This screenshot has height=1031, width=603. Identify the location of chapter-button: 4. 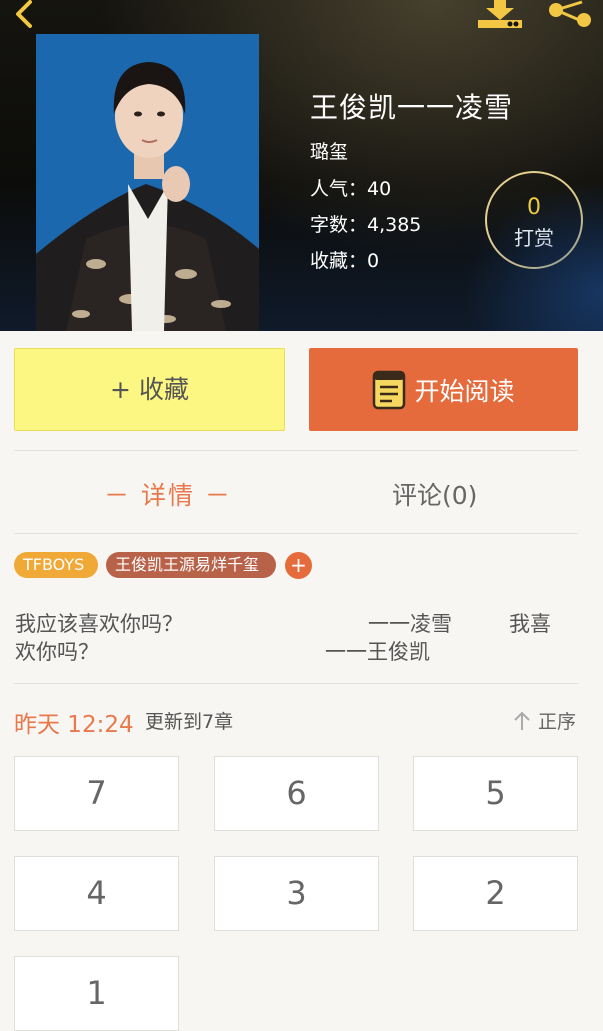
(96, 893).